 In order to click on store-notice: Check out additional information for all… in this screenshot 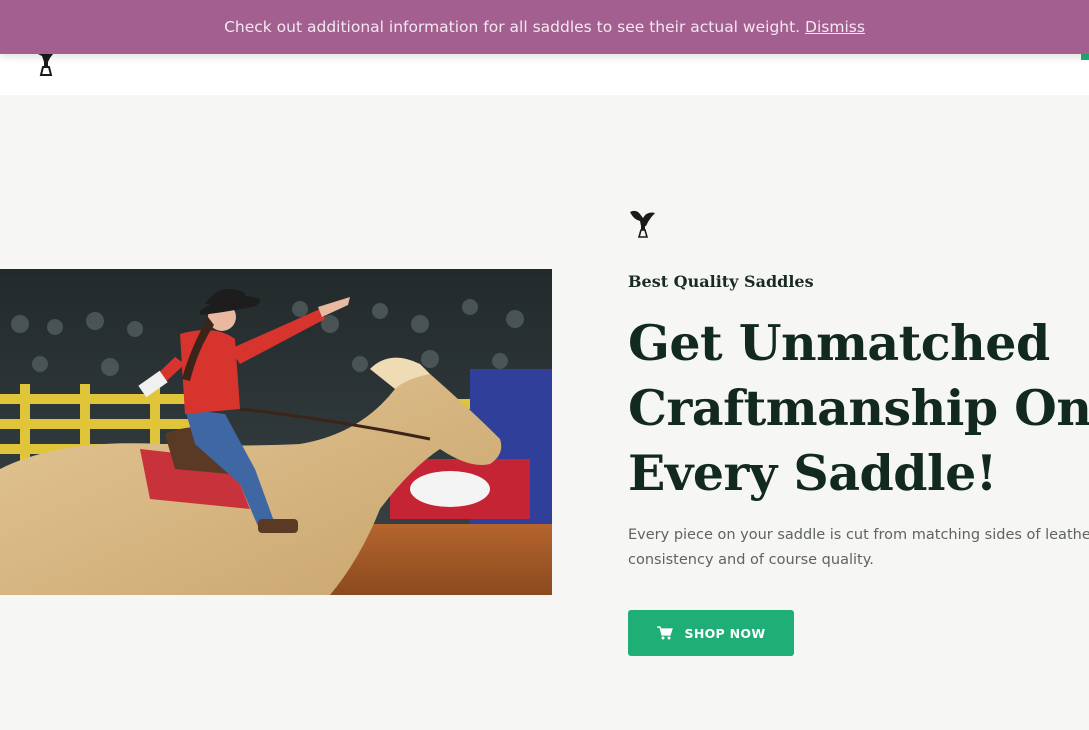, I will do `click(544, 27)`.